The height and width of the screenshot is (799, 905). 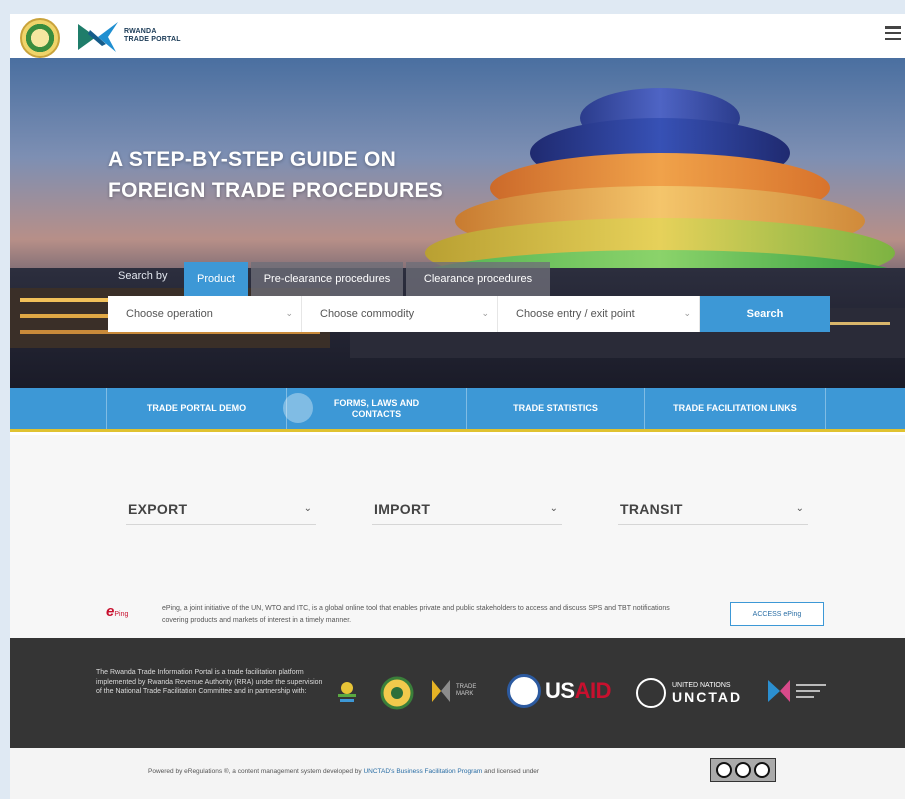 I want to click on un-globe-icon, so click(x=651, y=693).